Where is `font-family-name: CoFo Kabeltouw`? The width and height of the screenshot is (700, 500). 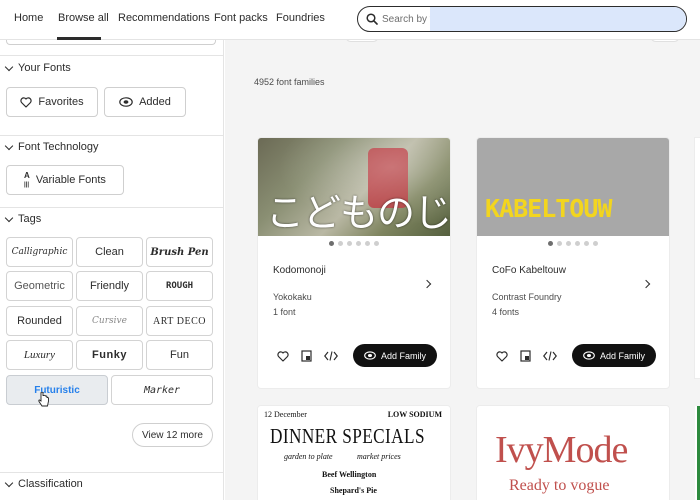 font-family-name: CoFo Kabeltouw is located at coordinates (529, 270).